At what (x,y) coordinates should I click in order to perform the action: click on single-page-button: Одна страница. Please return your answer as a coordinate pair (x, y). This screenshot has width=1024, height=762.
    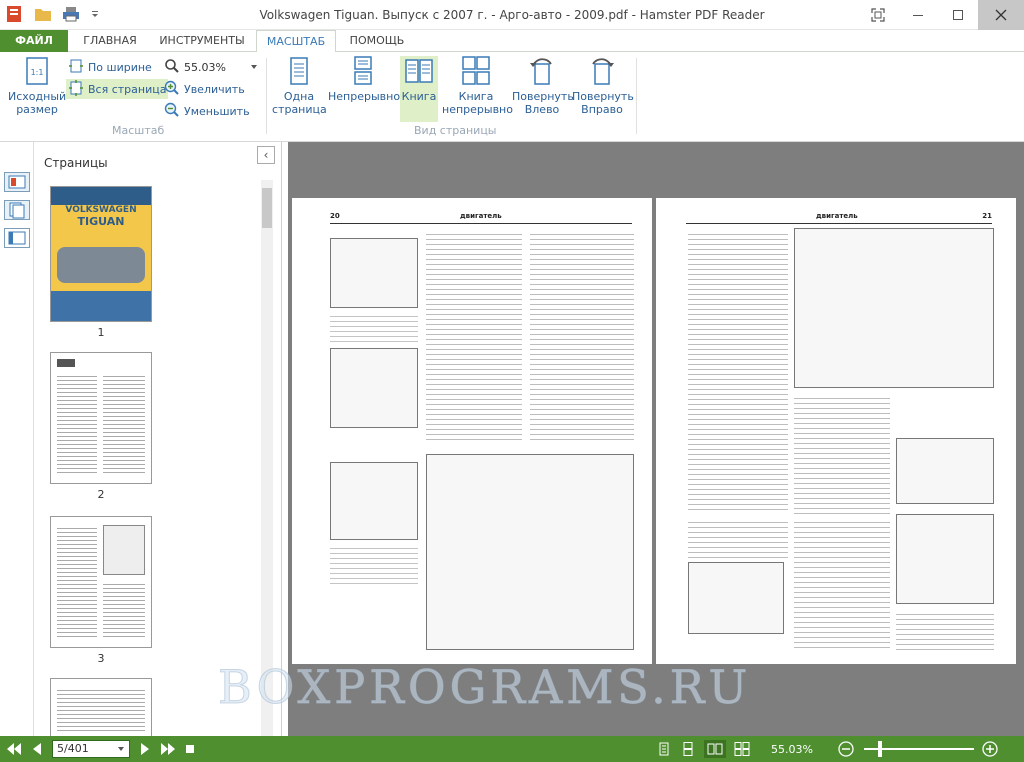
    Looking at the image, I should click on (299, 86).